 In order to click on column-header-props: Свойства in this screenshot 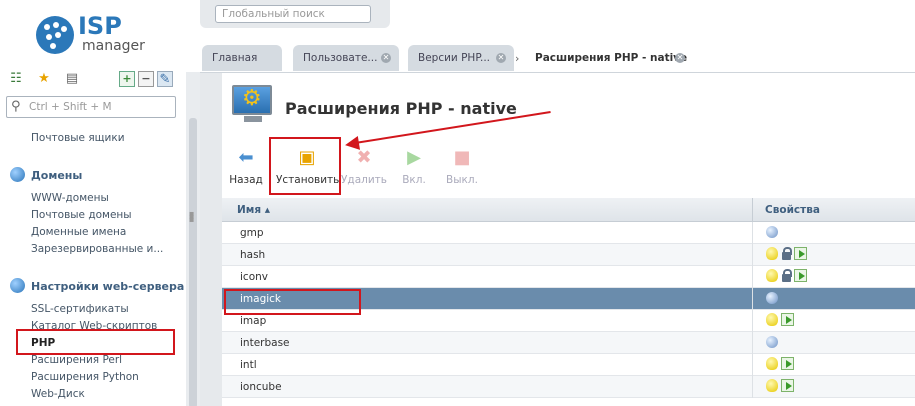, I will do `click(792, 210)`.